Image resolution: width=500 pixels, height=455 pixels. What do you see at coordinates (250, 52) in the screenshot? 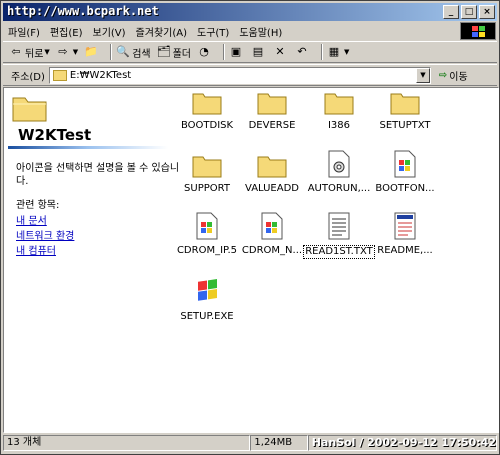
I see `toolbar: ⇦ 뒤로 ▼ ⇨ ▼ 📁 🔍 검색 🗂 폴더 ◔ ▣ ▤ ✕ ↶ ▦ ▼` at bounding box center [250, 52].